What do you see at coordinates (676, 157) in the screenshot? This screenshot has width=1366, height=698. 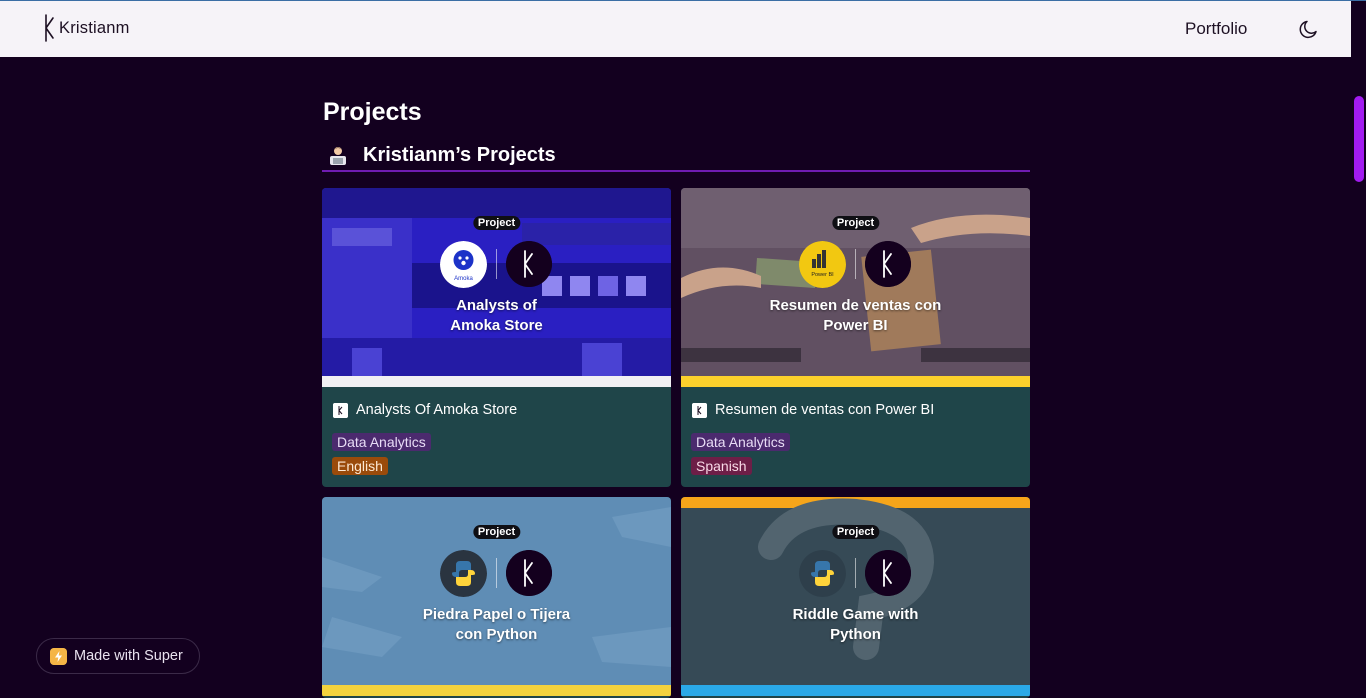 I see `section-header: Kristianm’s Projects` at bounding box center [676, 157].